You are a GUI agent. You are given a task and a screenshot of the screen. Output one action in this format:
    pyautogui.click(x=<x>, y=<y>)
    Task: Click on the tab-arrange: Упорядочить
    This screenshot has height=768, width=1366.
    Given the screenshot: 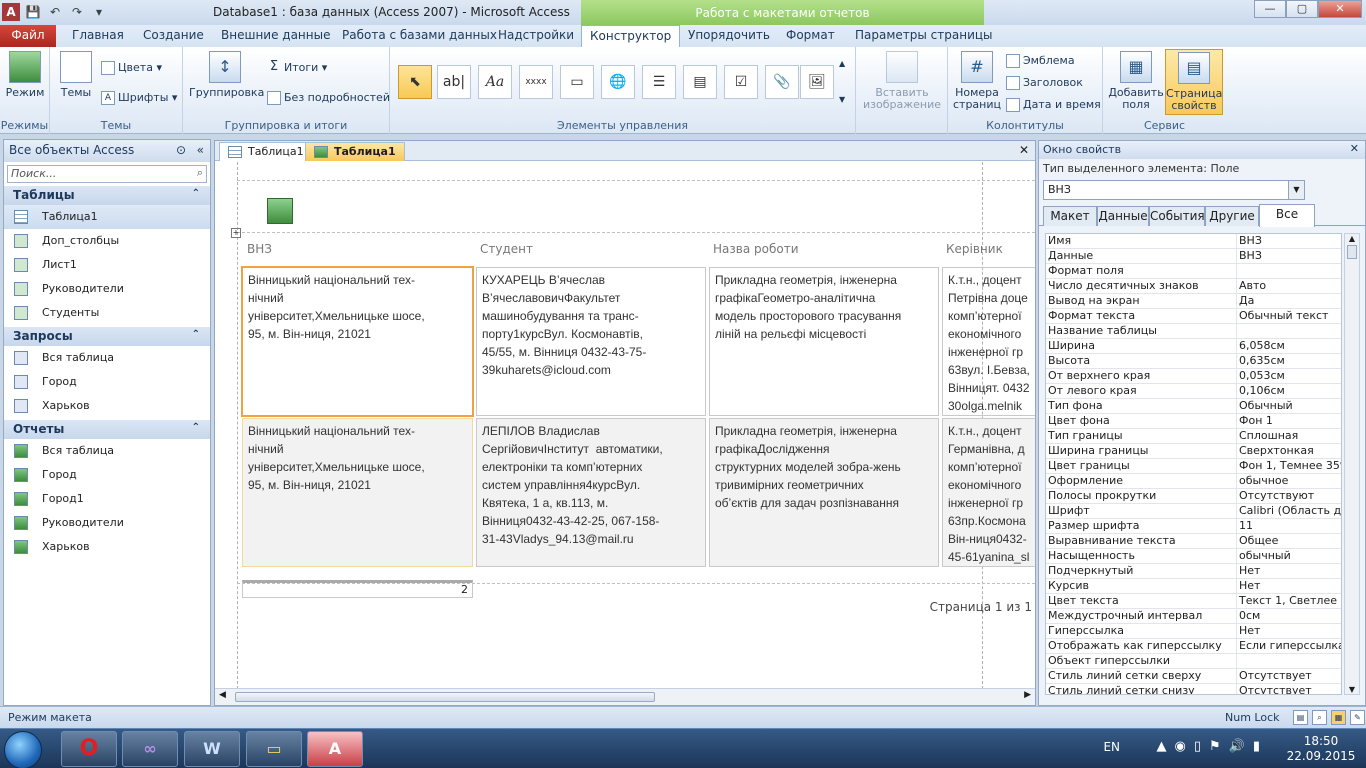 What is the action you would take?
    pyautogui.click(x=729, y=36)
    